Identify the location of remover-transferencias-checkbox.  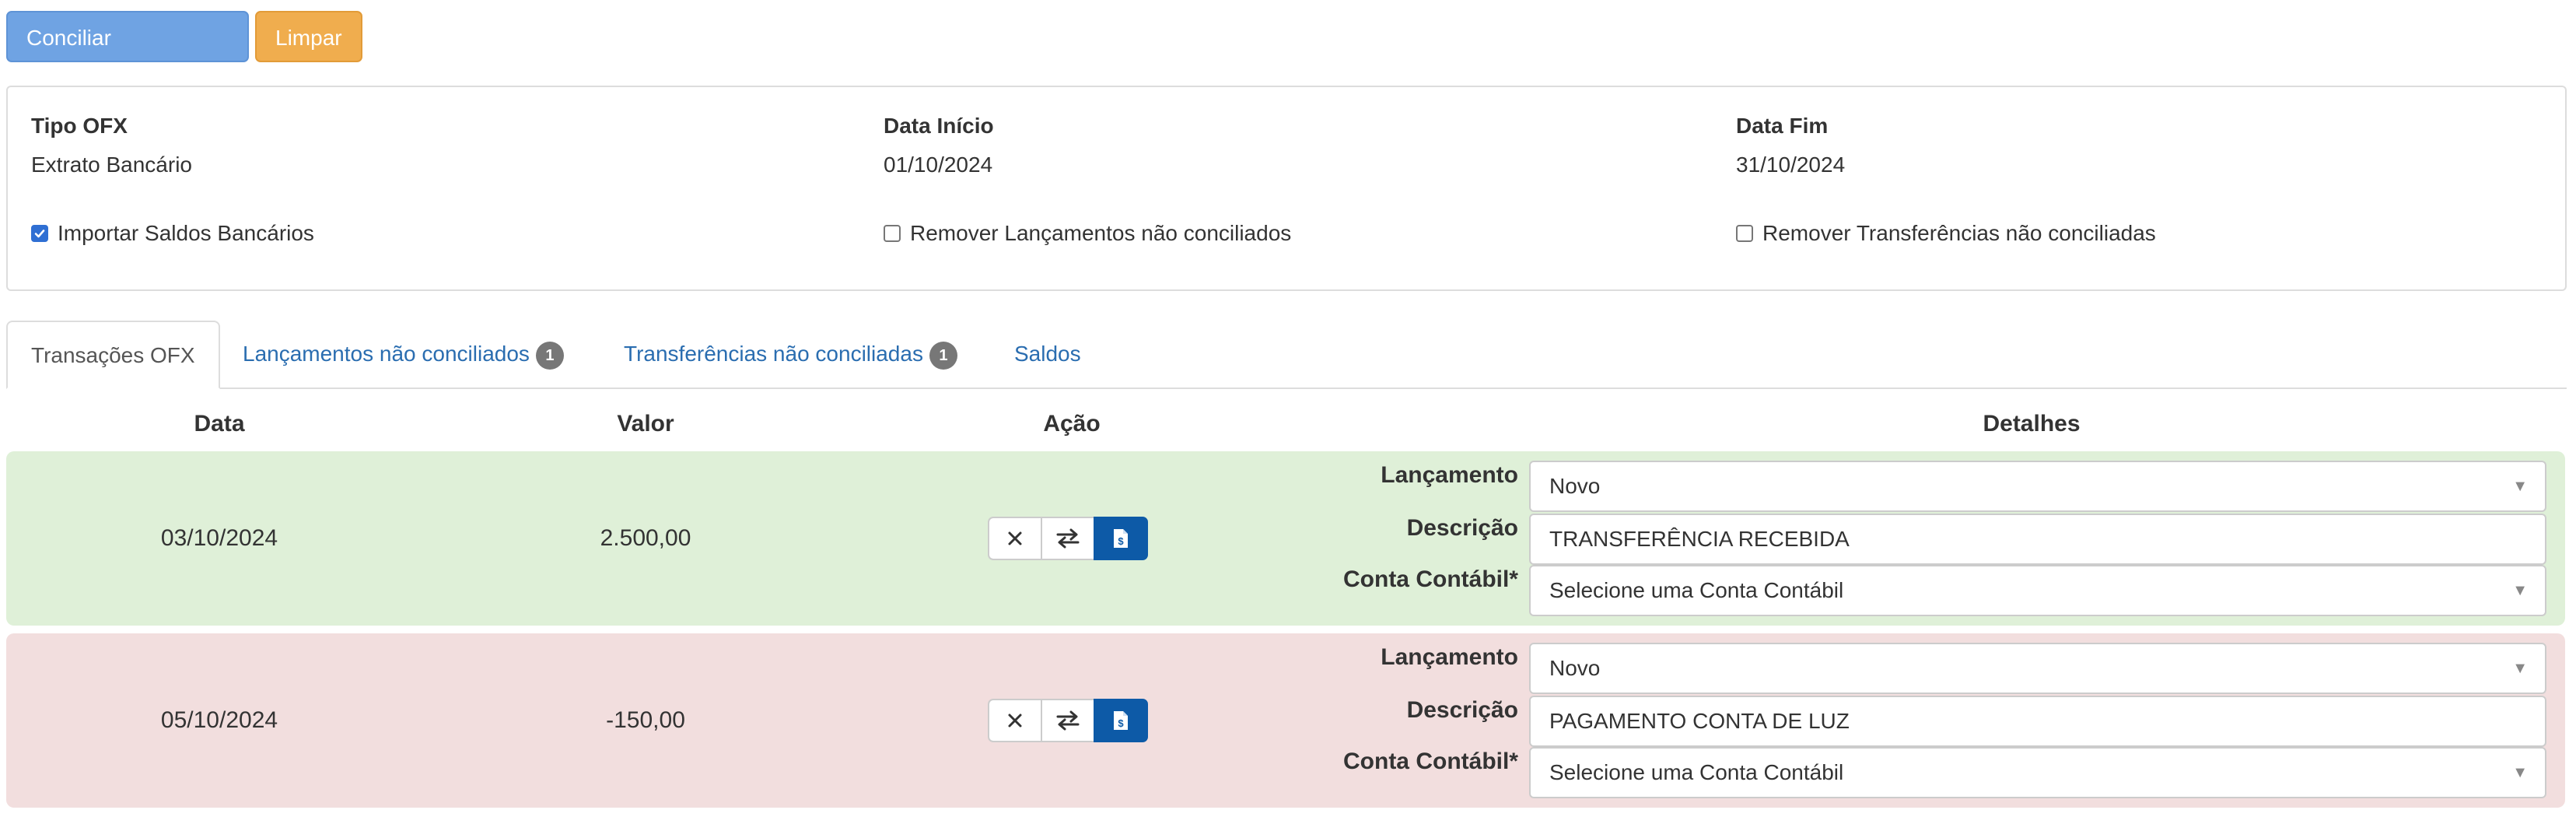
(1745, 233).